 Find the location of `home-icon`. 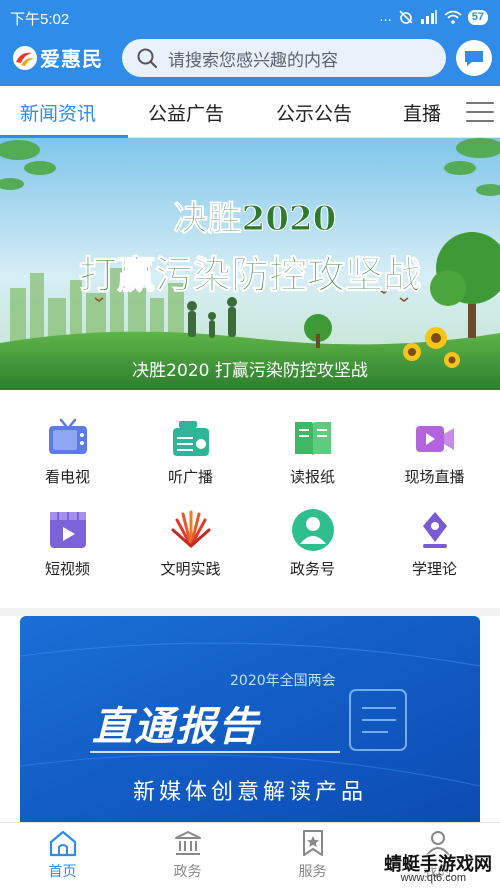

home-icon is located at coordinates (62, 843).